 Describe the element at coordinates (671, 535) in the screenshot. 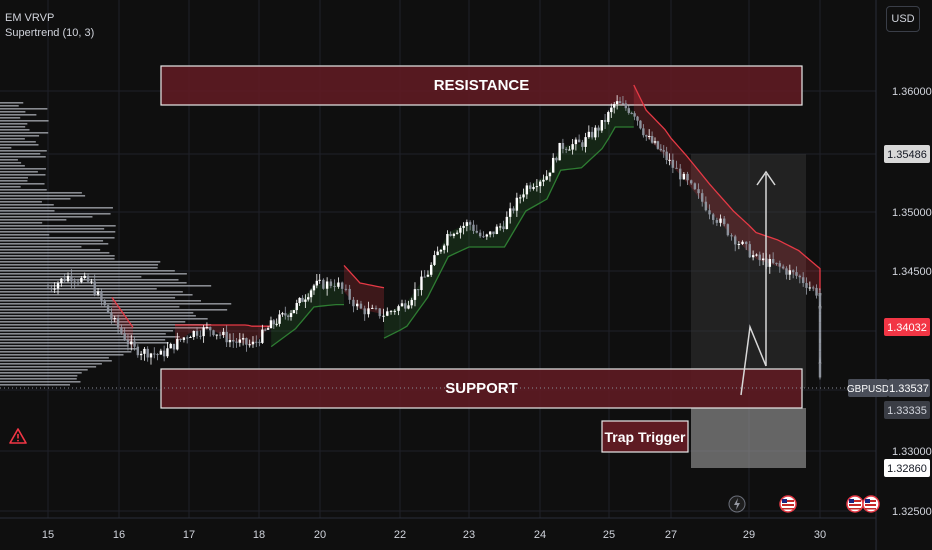

I see `time-tick: 27` at that location.